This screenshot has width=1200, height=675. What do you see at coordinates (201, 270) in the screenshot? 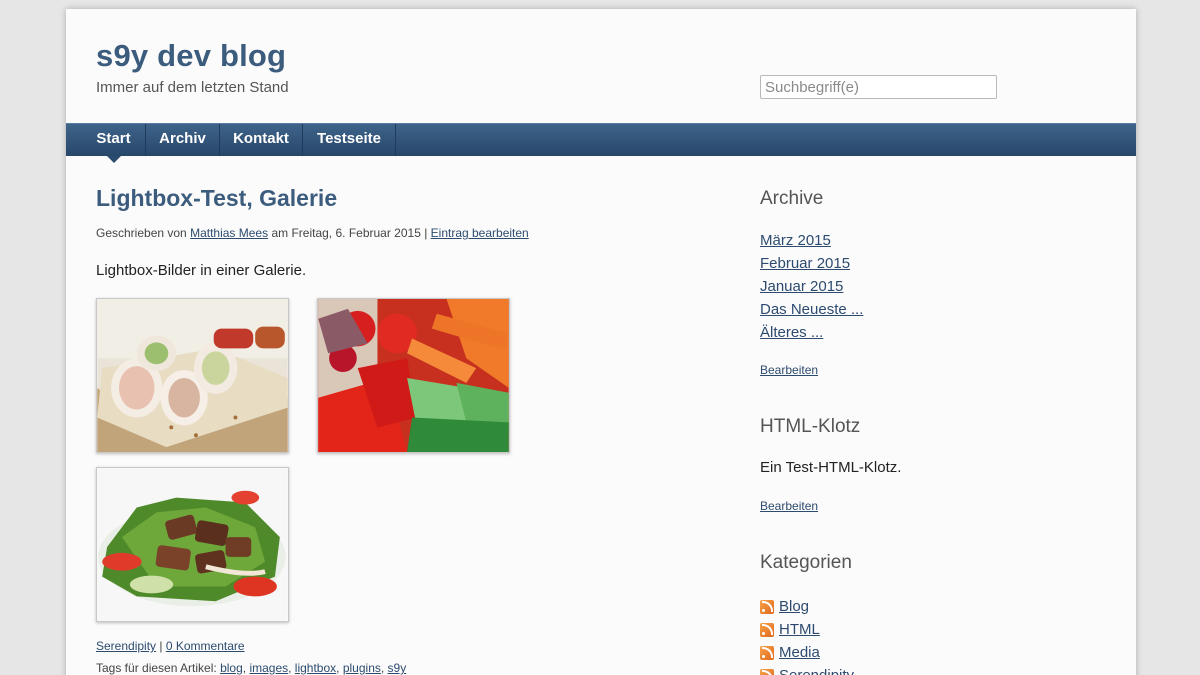
I see `post-body: Lightbox-Bilder in einer Galerie.` at bounding box center [201, 270].